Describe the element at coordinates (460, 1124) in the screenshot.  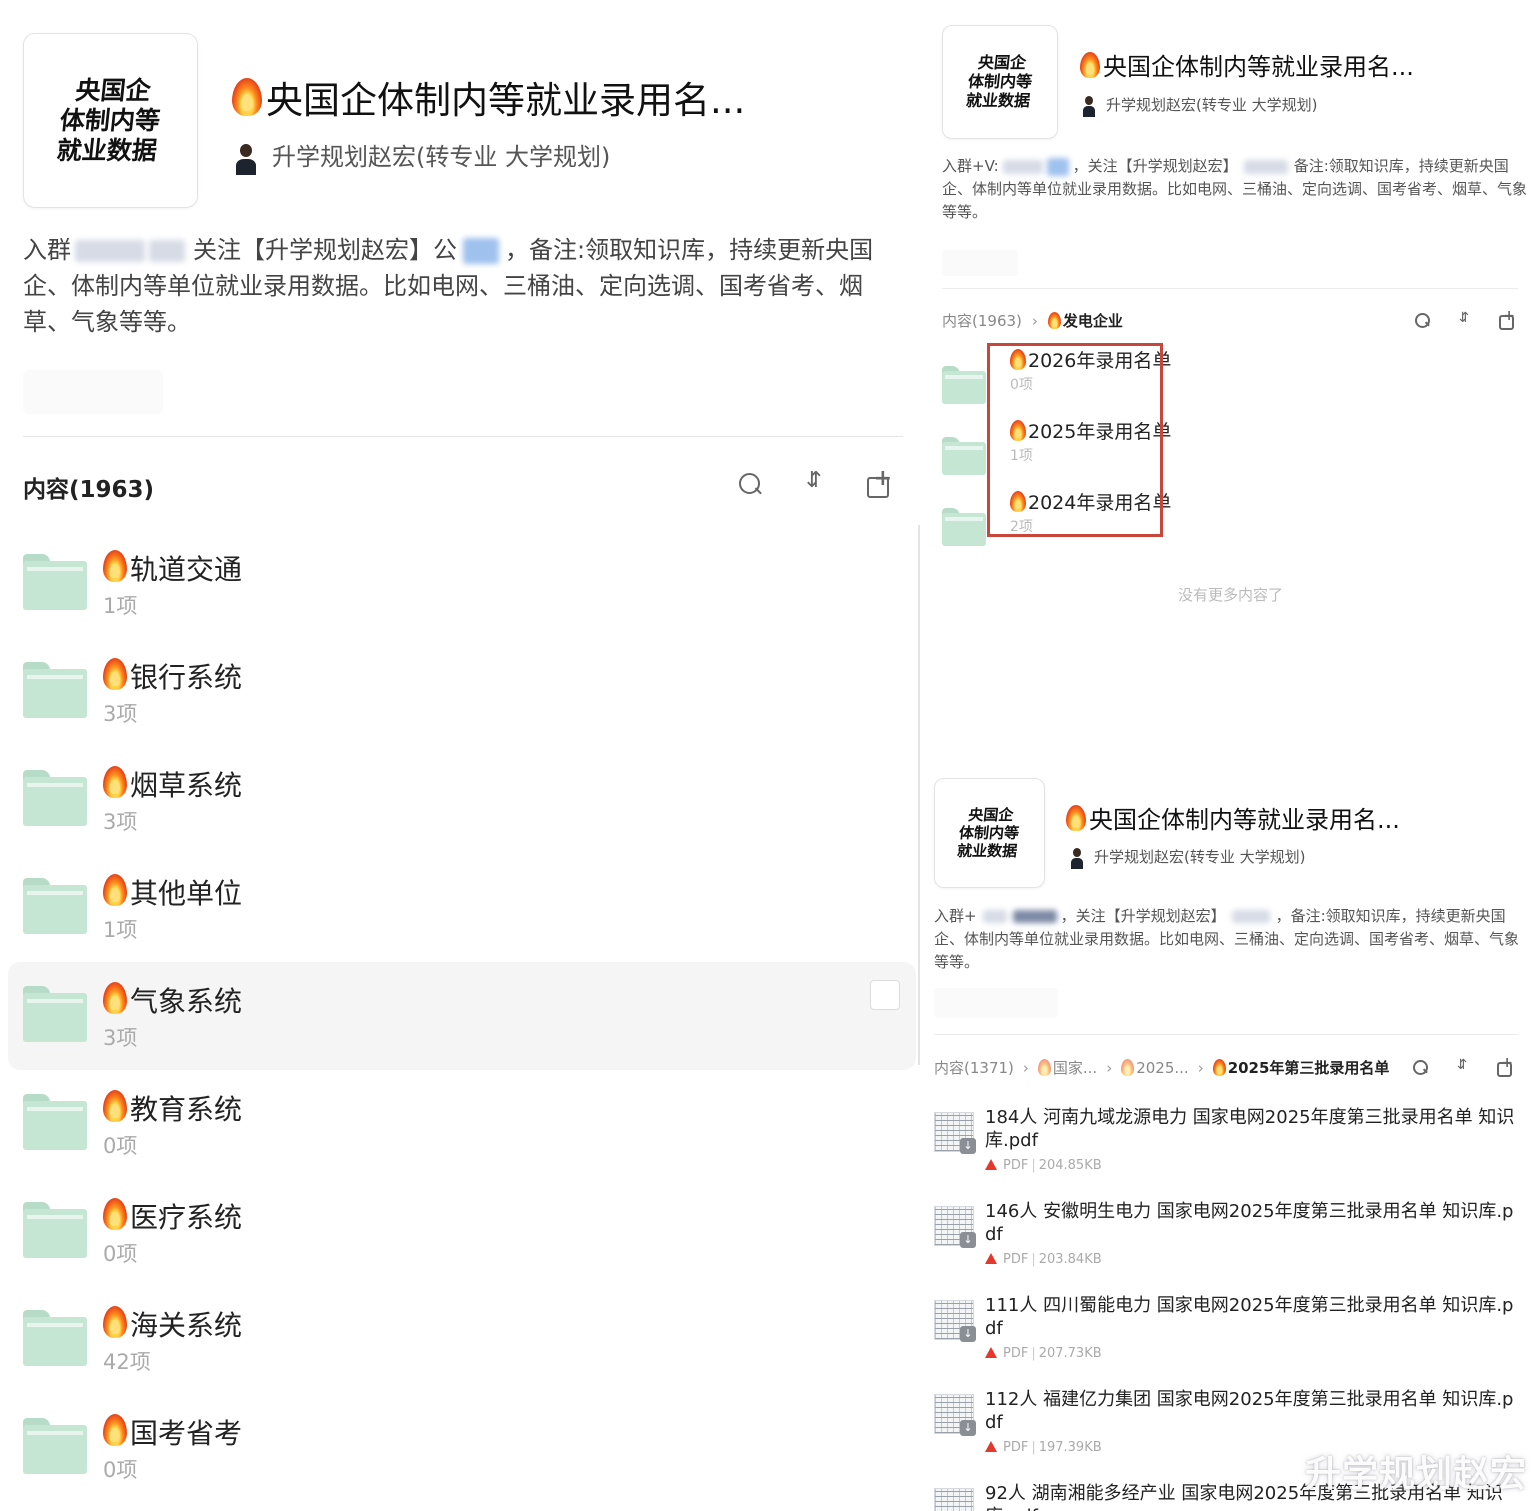
I see `folder-item: 教育系统 0项` at that location.